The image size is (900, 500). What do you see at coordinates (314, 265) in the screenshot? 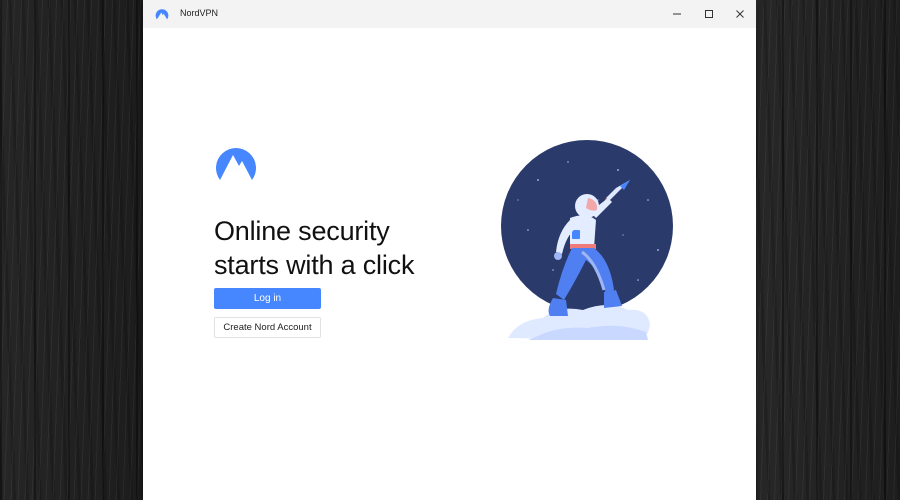
I see `headline-line-2: starts with a click` at bounding box center [314, 265].